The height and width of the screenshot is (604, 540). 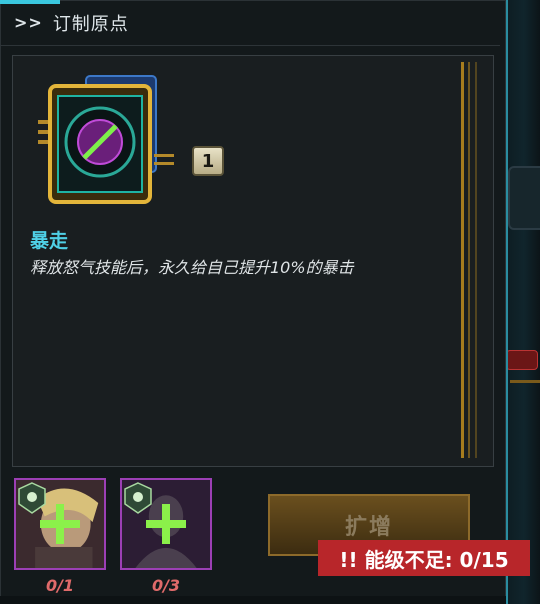 What do you see at coordinates (524, 198) in the screenshot?
I see `emblem-icon` at bounding box center [524, 198].